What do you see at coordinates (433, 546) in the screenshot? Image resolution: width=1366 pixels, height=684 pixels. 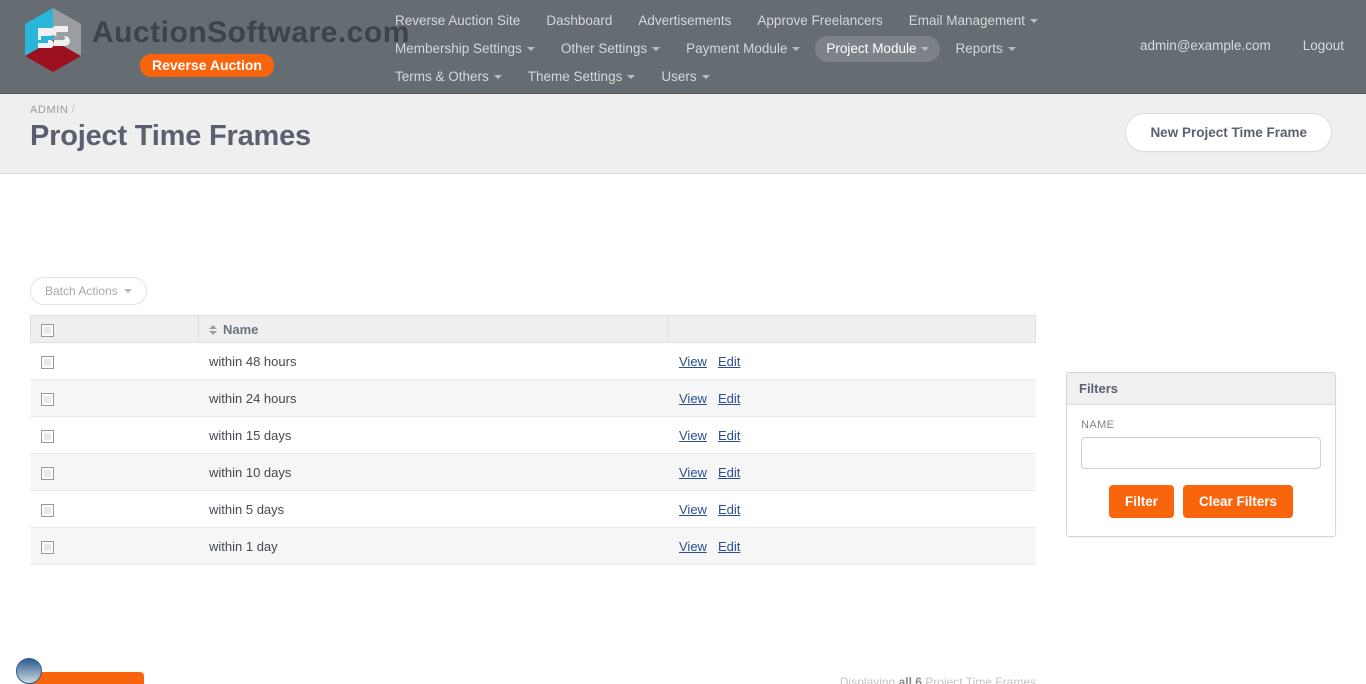 I see `row-name-cell: within 1 day` at bounding box center [433, 546].